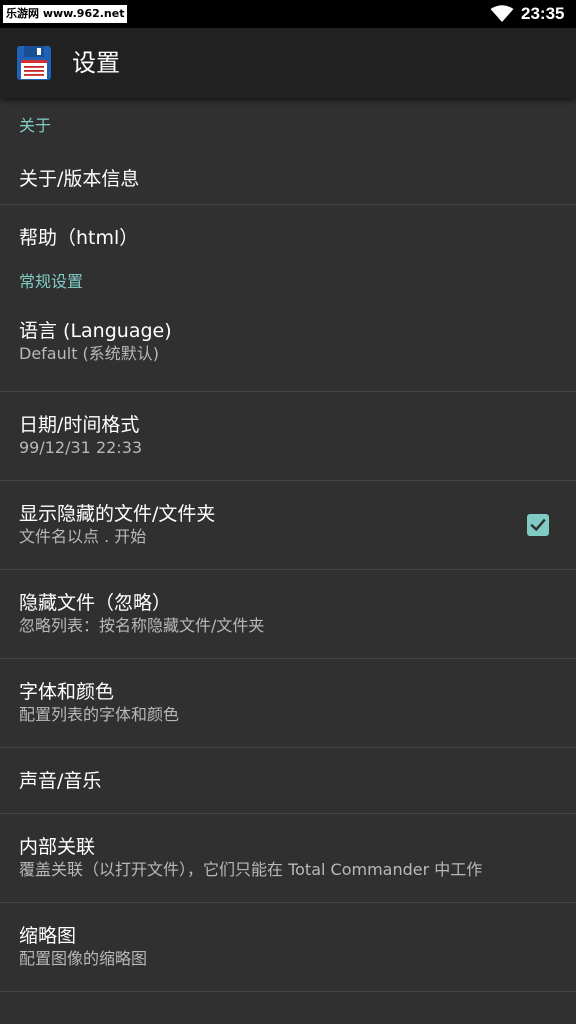 This screenshot has width=576, height=1024. I want to click on pref-title: 内部关联, so click(57, 847).